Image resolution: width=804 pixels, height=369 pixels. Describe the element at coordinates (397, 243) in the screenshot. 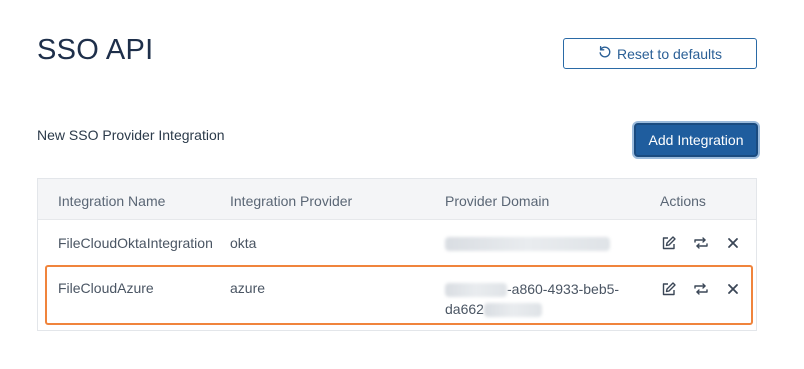

I see `table-row: FileCloudOktaIntegration okta` at that location.